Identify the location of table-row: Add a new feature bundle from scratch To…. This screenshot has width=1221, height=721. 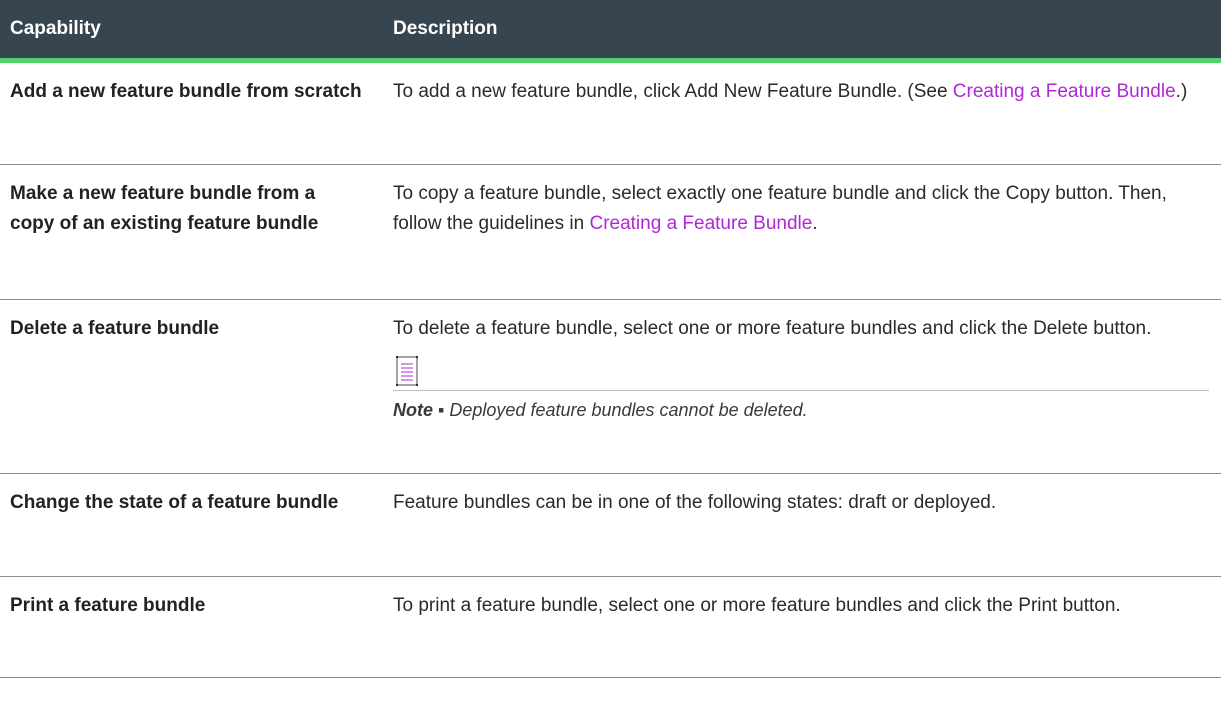
(610, 112).